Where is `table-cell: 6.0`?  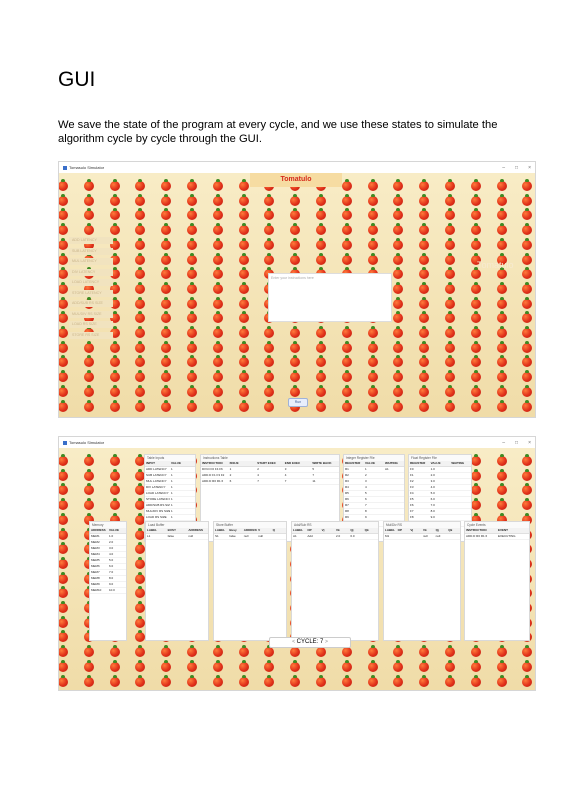 table-cell: 6.0 is located at coordinates (356, 536).